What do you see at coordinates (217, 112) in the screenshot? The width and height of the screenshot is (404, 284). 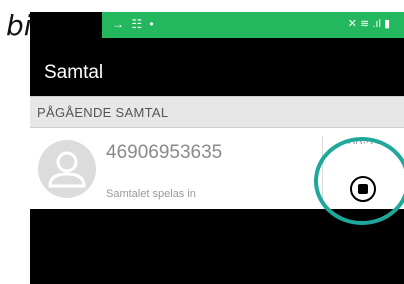 I see `section-header: PÅGÅENDE SAMTAL` at bounding box center [217, 112].